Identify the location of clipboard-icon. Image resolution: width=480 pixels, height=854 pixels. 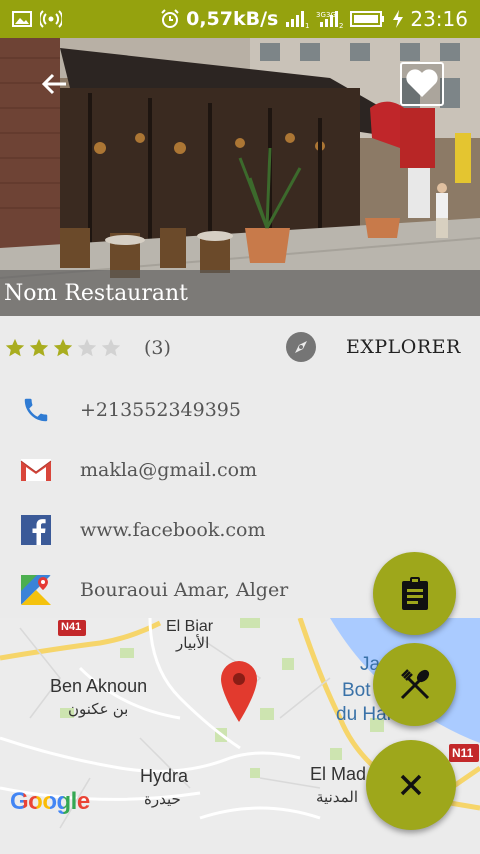
(414, 593).